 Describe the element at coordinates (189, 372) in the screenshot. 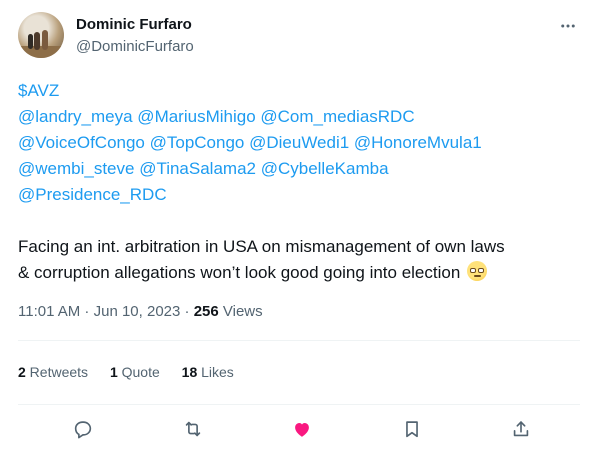

I see `likes-count: 18` at that location.